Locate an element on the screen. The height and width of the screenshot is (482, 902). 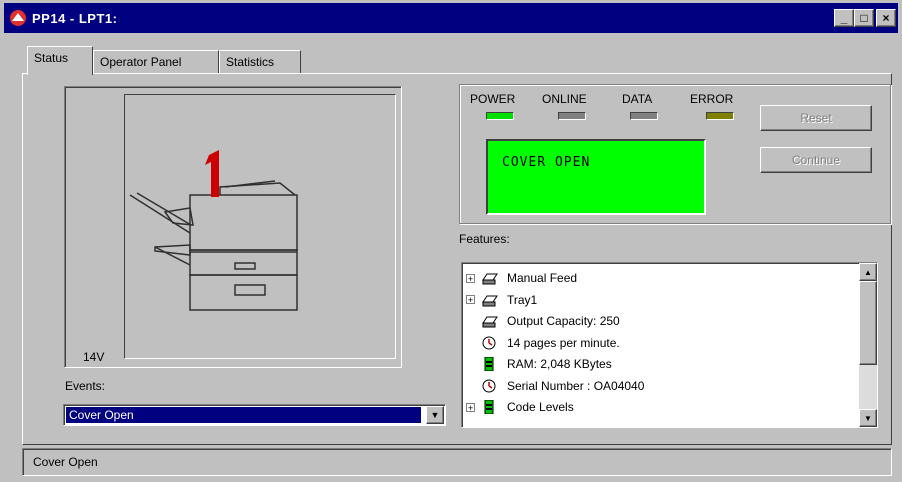
feature-item-label: Tray1 is located at coordinates (522, 299).